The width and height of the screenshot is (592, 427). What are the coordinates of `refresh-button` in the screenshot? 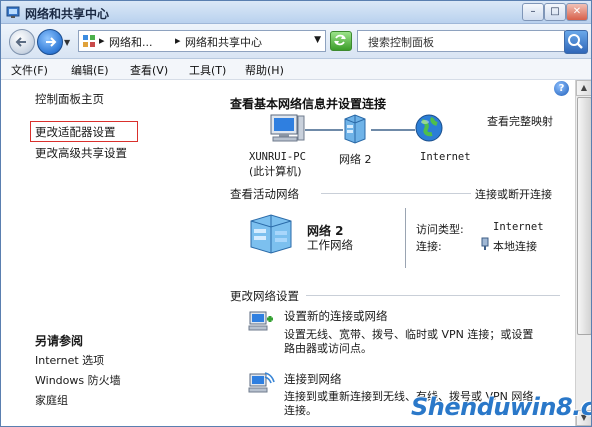 It's located at (341, 41).